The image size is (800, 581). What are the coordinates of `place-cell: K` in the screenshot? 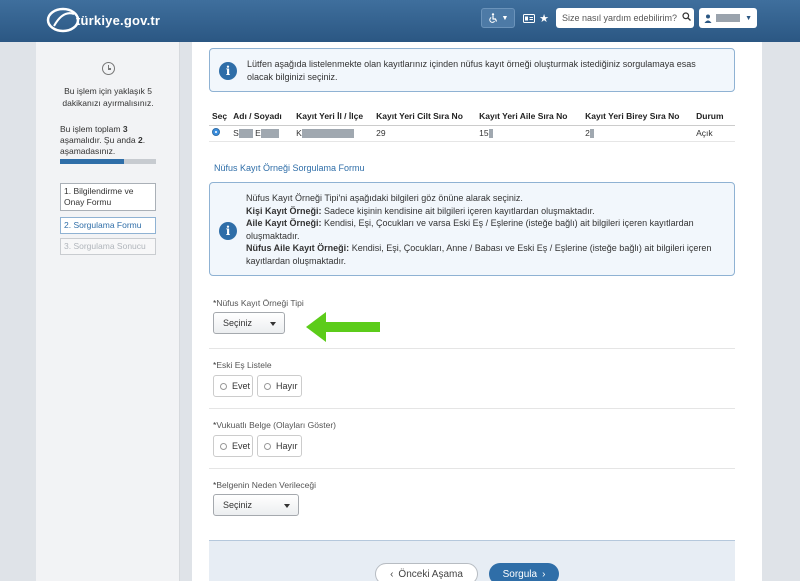 It's located at (333, 133).